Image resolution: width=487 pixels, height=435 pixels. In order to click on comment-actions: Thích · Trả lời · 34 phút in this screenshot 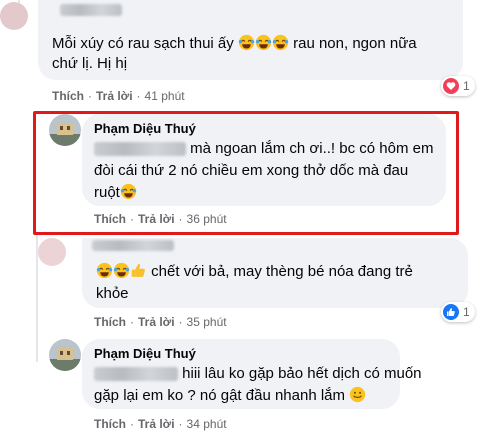, I will do `click(160, 424)`.